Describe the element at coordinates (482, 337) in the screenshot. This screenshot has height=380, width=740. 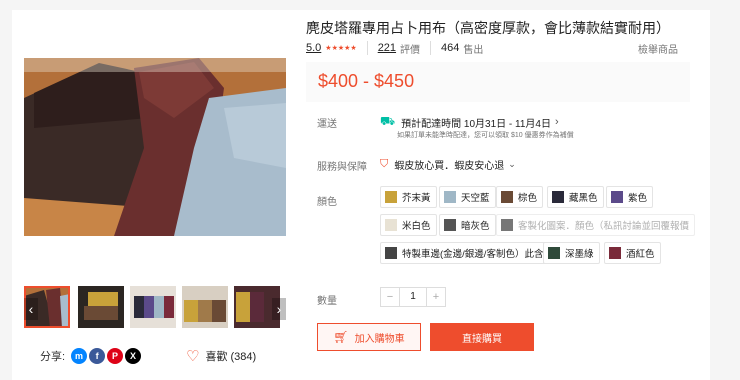
I see `buy-now-button: 直接購買` at that location.